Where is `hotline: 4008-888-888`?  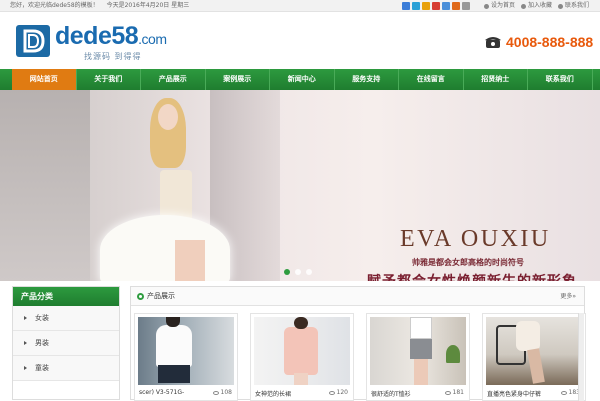 hotline: 4008-888-888 is located at coordinates (538, 42).